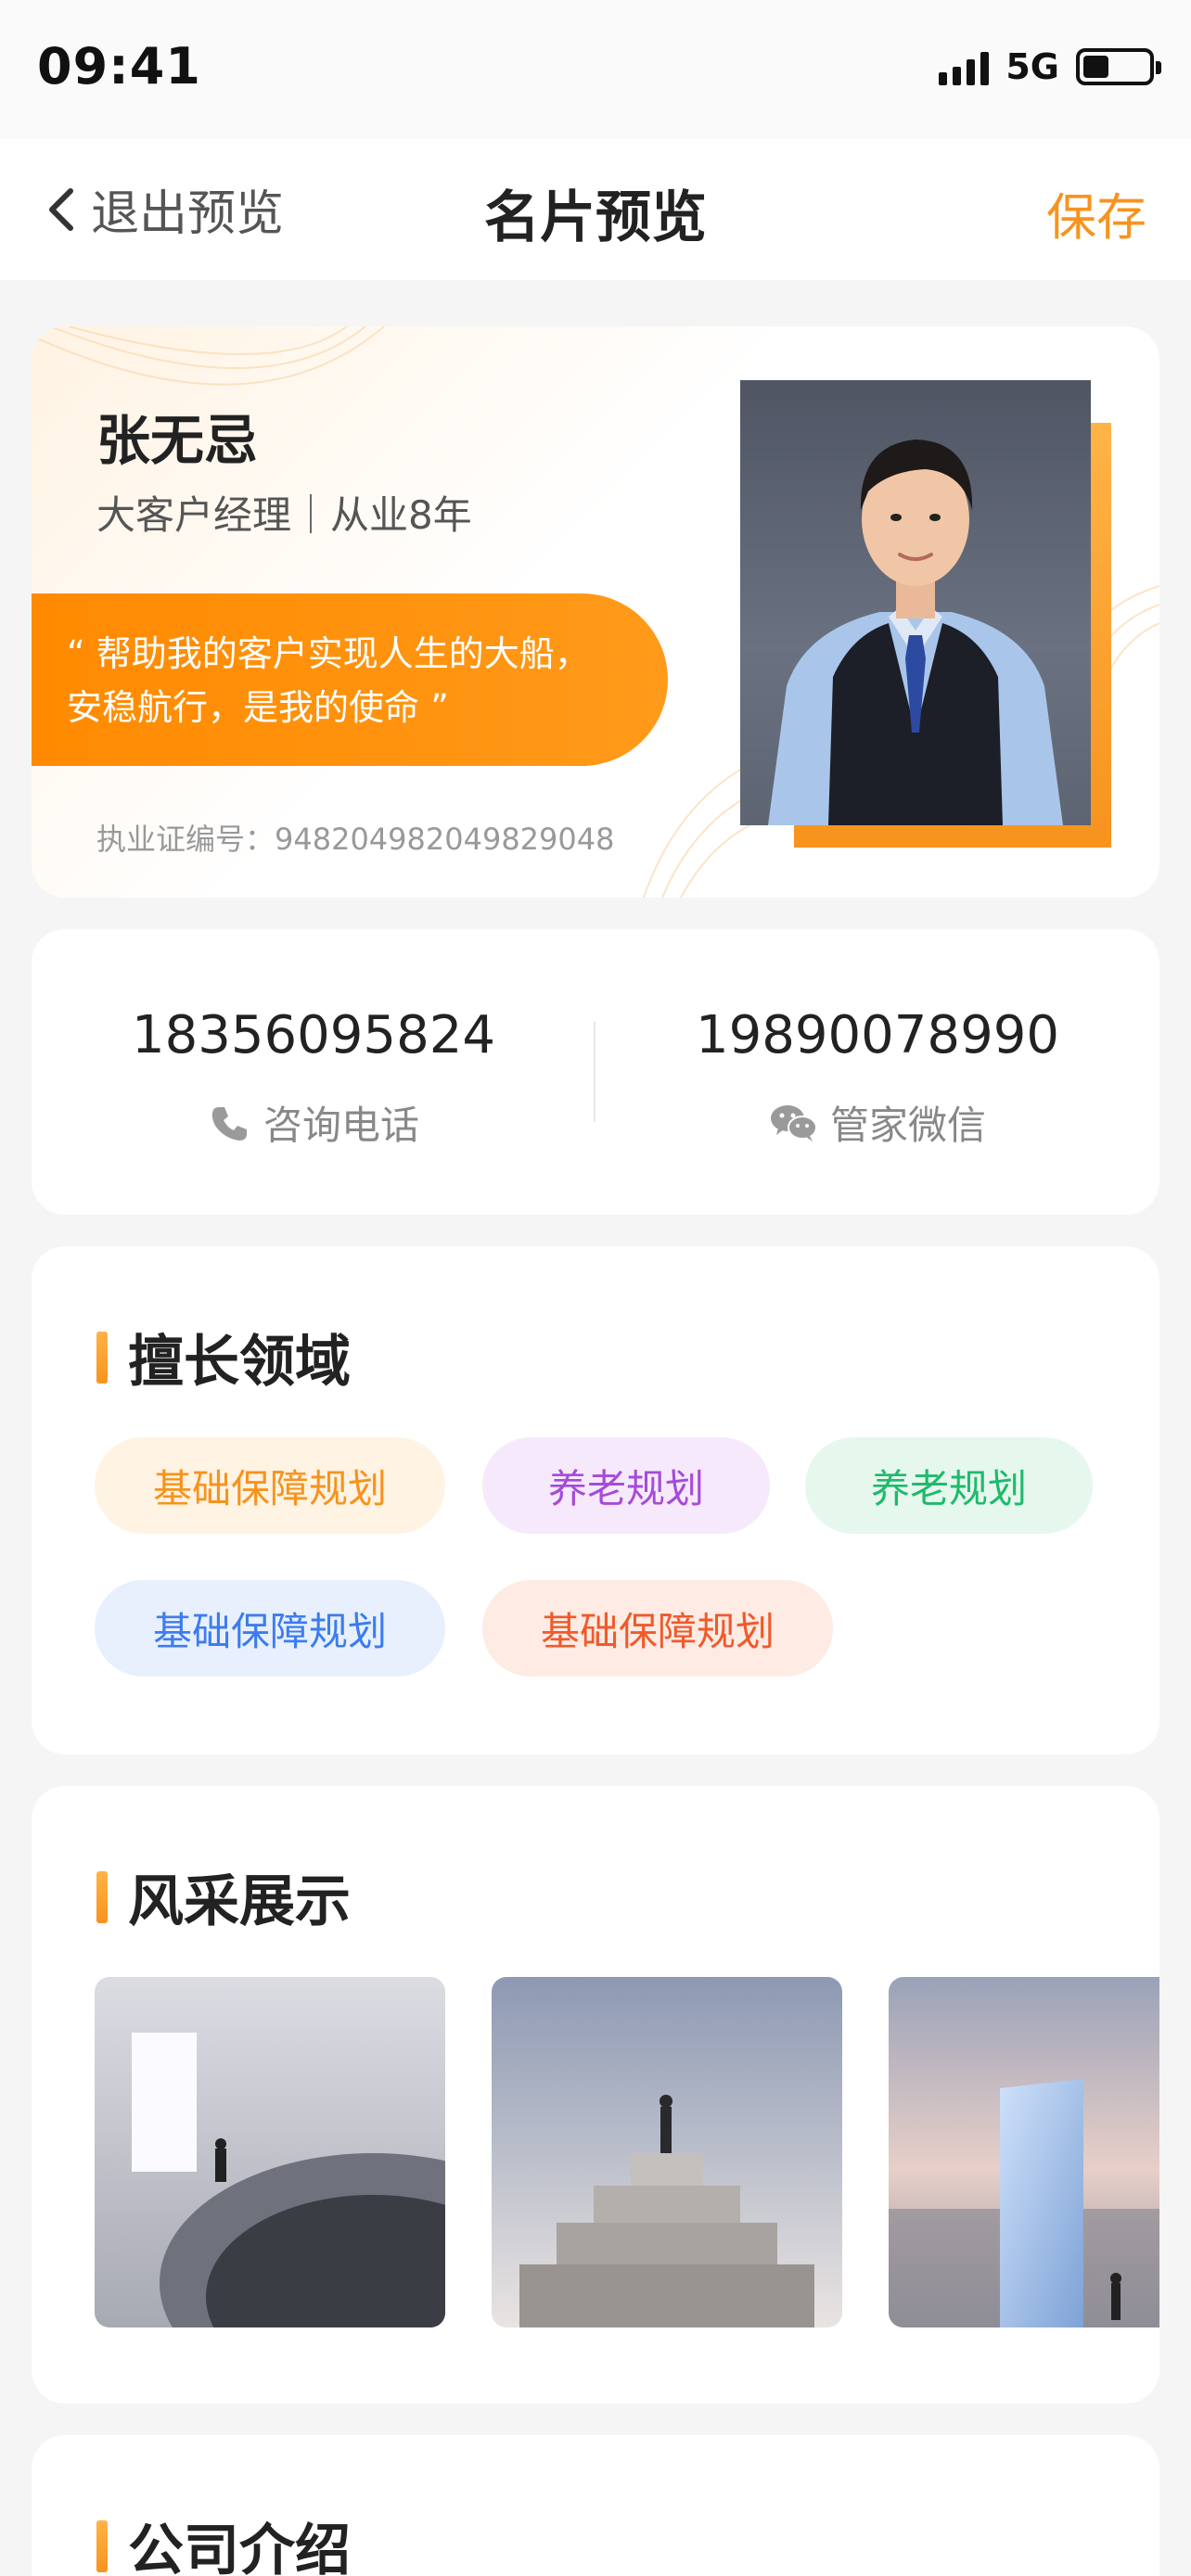 This screenshot has height=2576, width=1191. What do you see at coordinates (1118, 66) in the screenshot?
I see `battery-icon` at bounding box center [1118, 66].